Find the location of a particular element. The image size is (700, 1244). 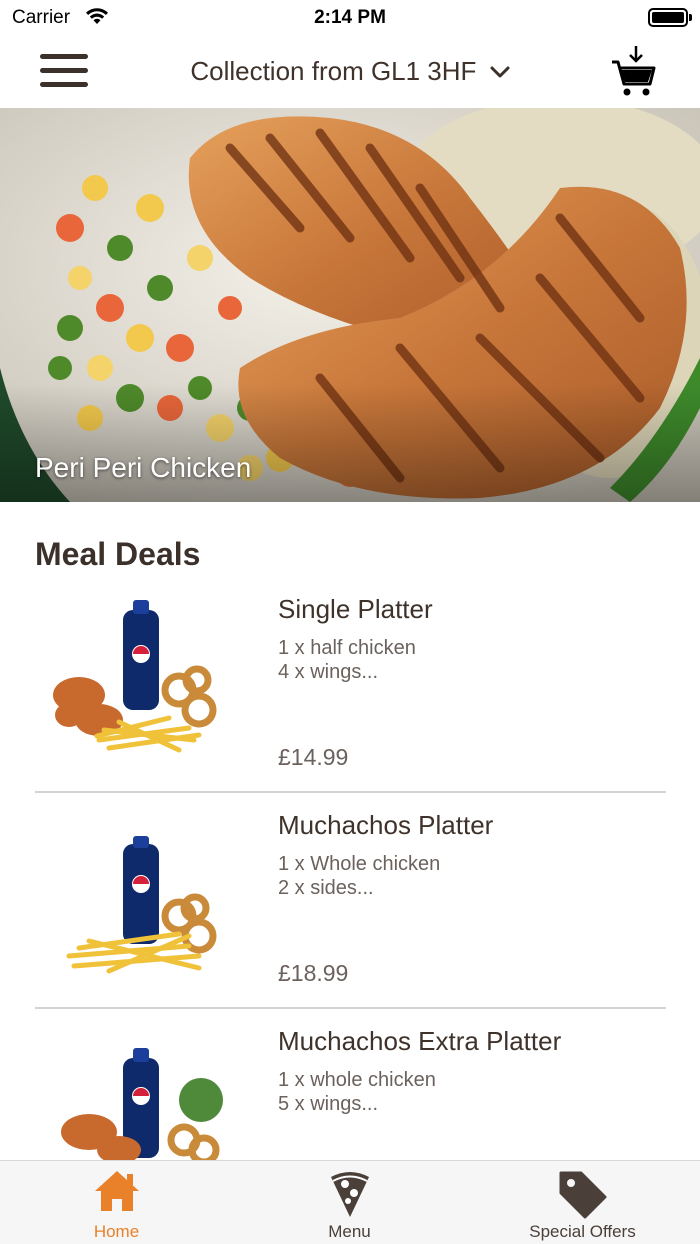

pizza-slice-icon is located at coordinates (350, 1196).